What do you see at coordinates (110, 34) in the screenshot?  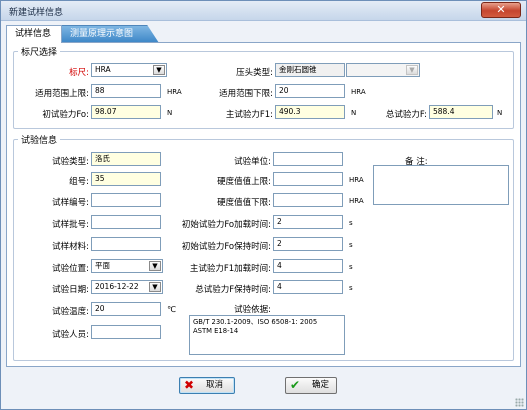 I see `tab-measurement-diagram: 测量原理示意图` at bounding box center [110, 34].